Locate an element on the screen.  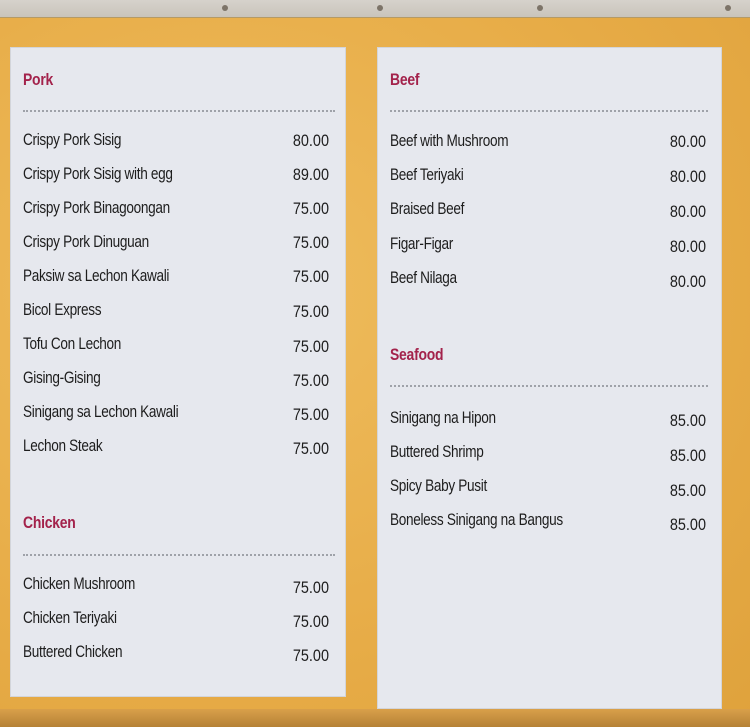
section-title-seafood: Seafood is located at coordinates (417, 354).